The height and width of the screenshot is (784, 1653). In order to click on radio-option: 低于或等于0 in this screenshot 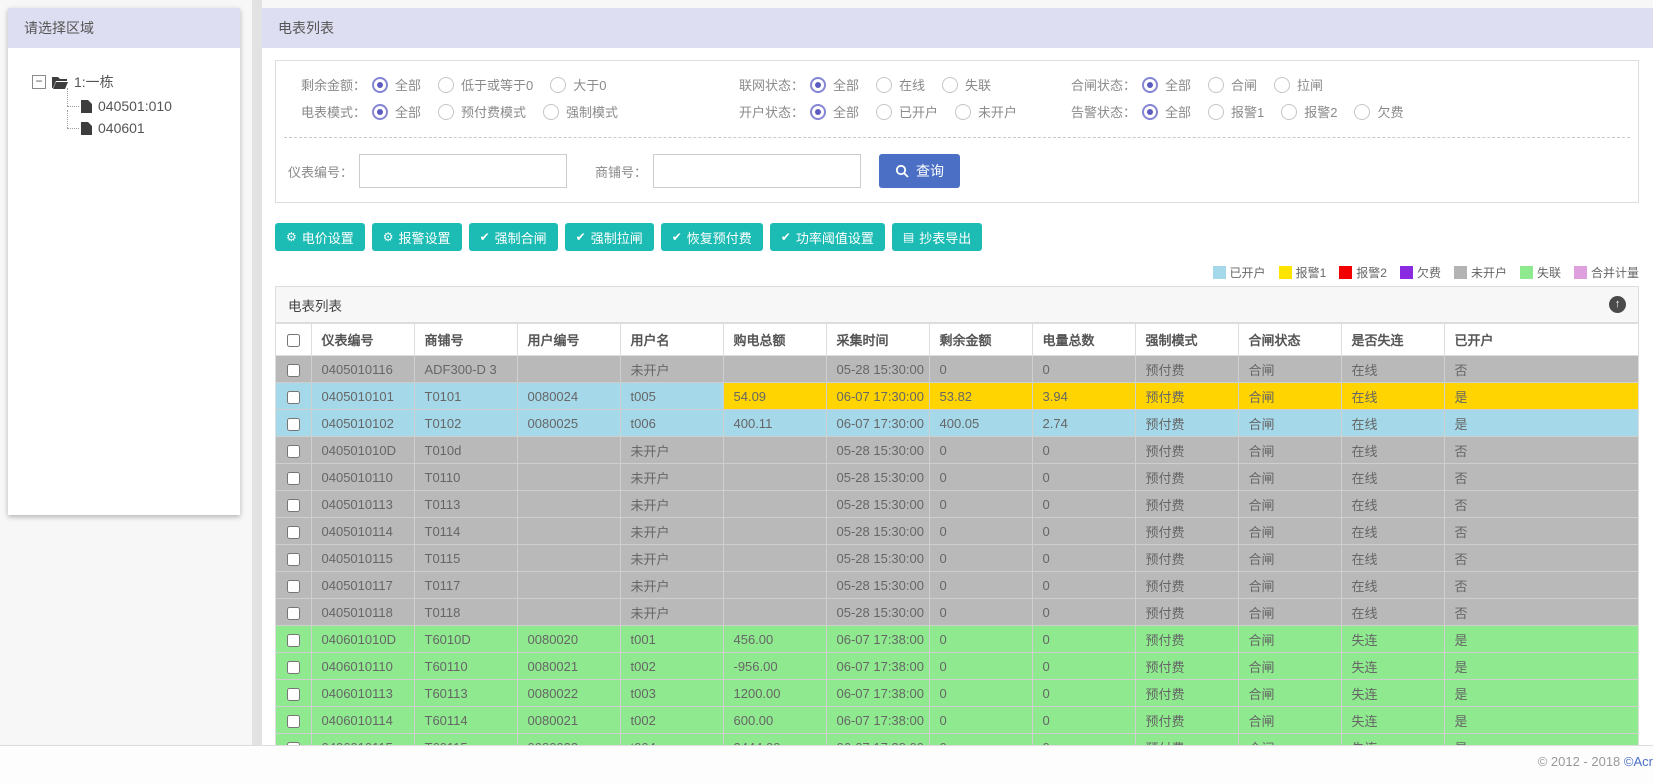, I will do `click(485, 84)`.